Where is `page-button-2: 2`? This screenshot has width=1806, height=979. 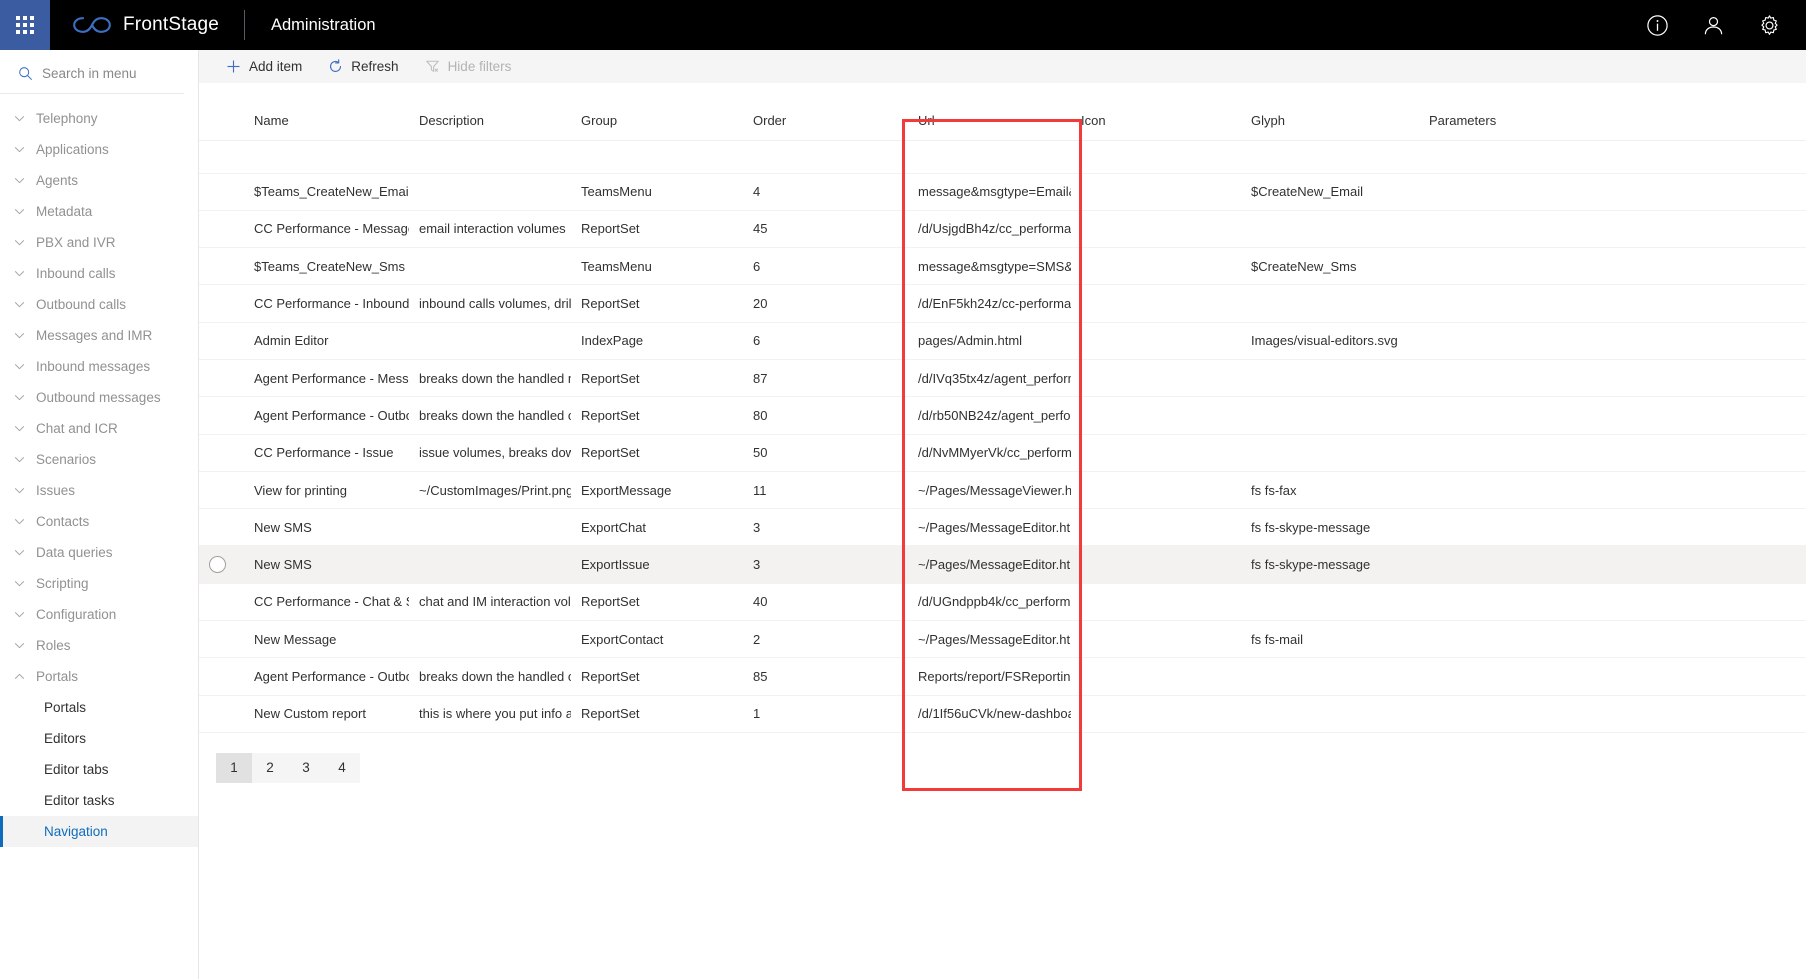
page-button-2: 2 is located at coordinates (270, 767).